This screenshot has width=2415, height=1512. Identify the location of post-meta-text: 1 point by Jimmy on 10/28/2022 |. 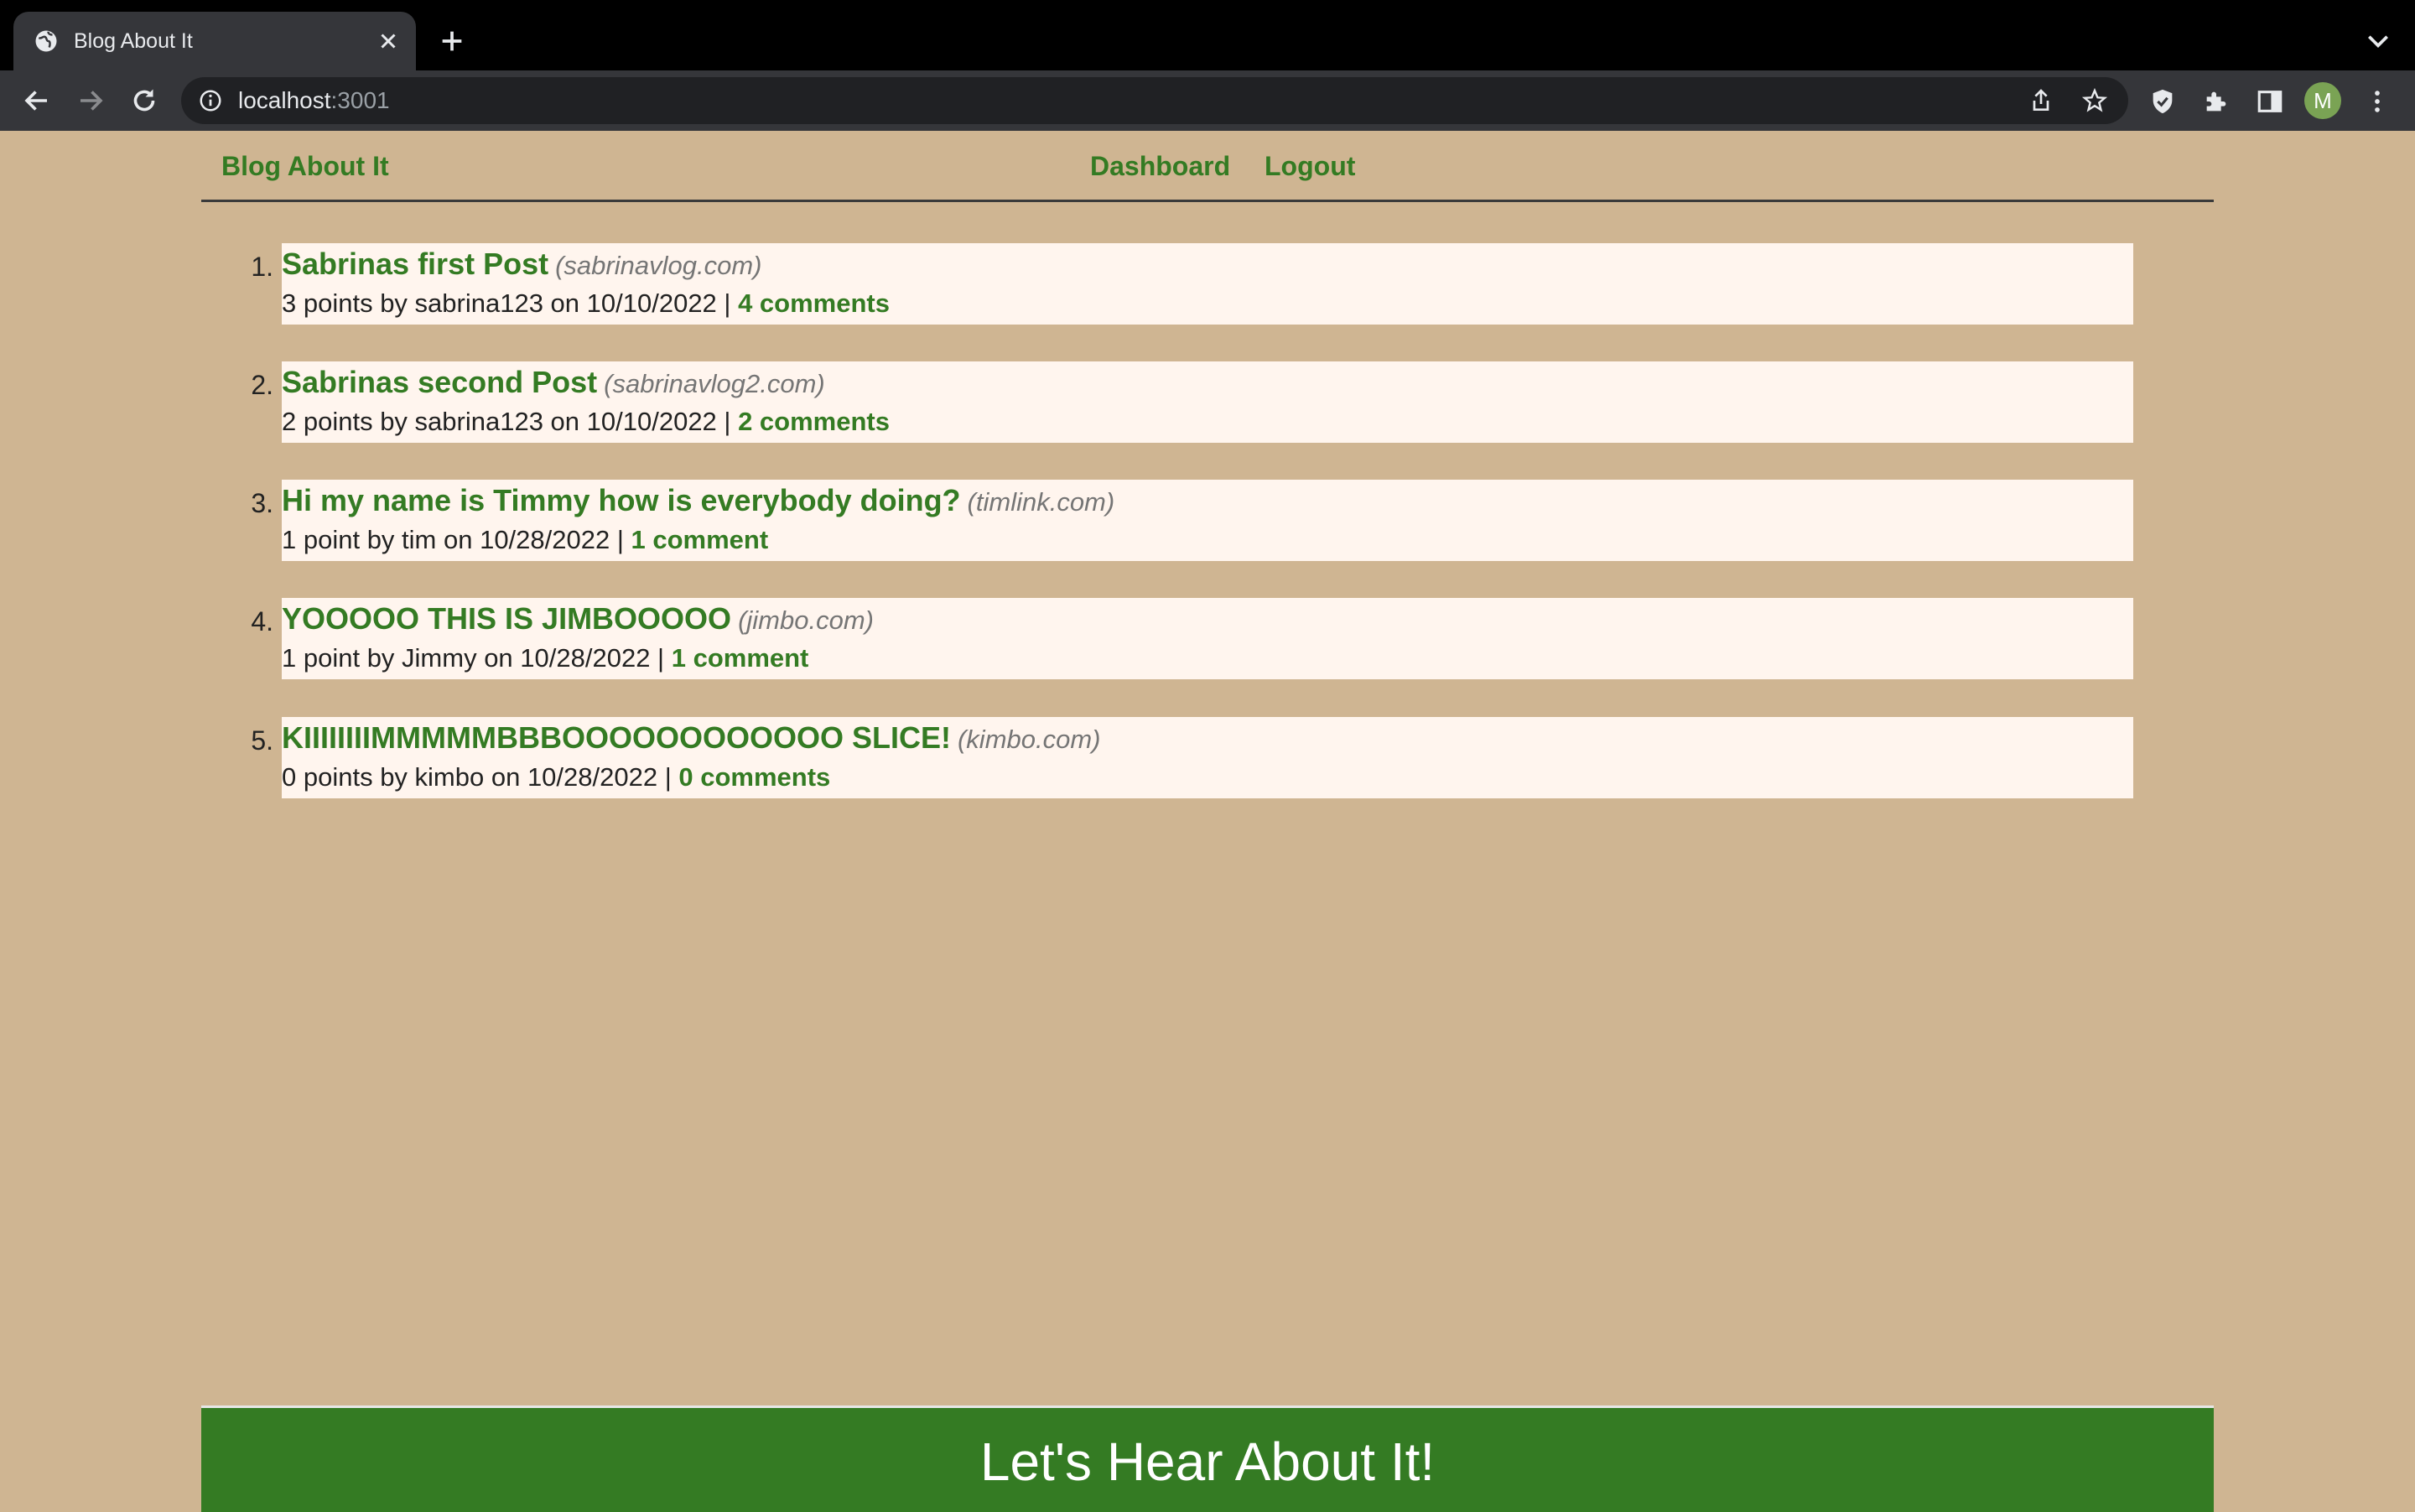
(477, 658).